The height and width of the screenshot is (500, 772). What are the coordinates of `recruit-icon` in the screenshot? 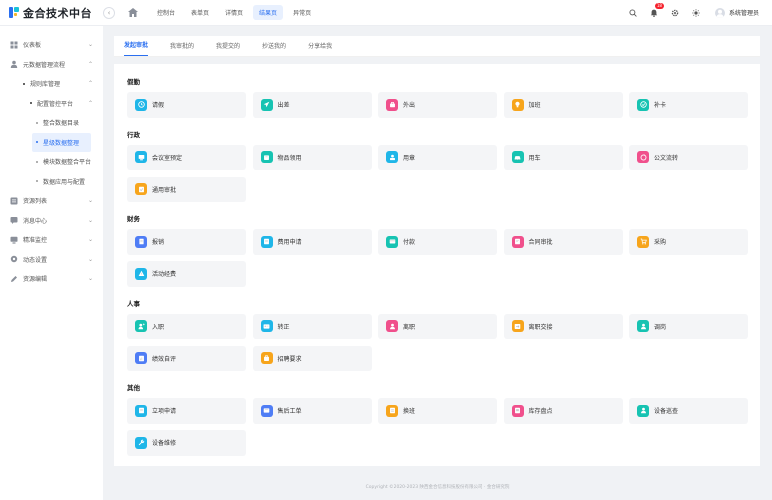 It's located at (266, 358).